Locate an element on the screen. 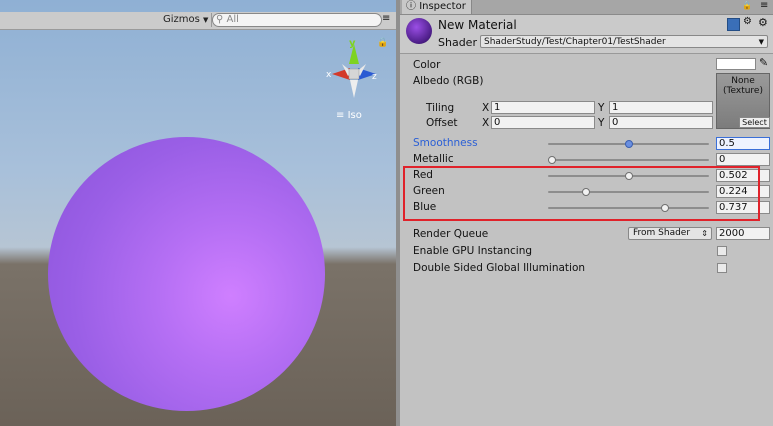 The height and width of the screenshot is (426, 773). render-queue-mode-dropdown: From Shader ⇕ is located at coordinates (670, 233).